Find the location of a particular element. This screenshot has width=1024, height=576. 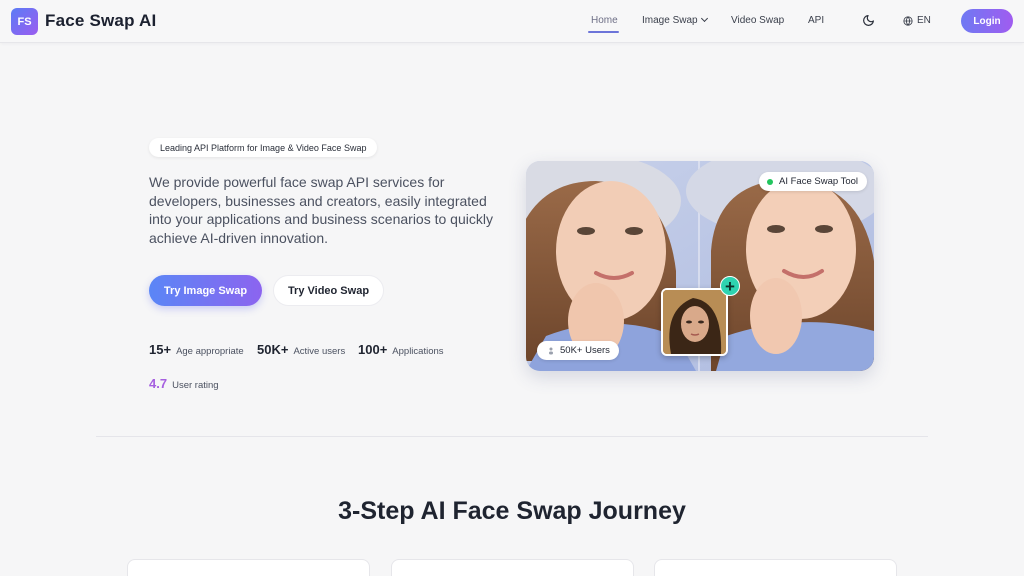

nav-video-swap: Video Swap is located at coordinates (757, 20).